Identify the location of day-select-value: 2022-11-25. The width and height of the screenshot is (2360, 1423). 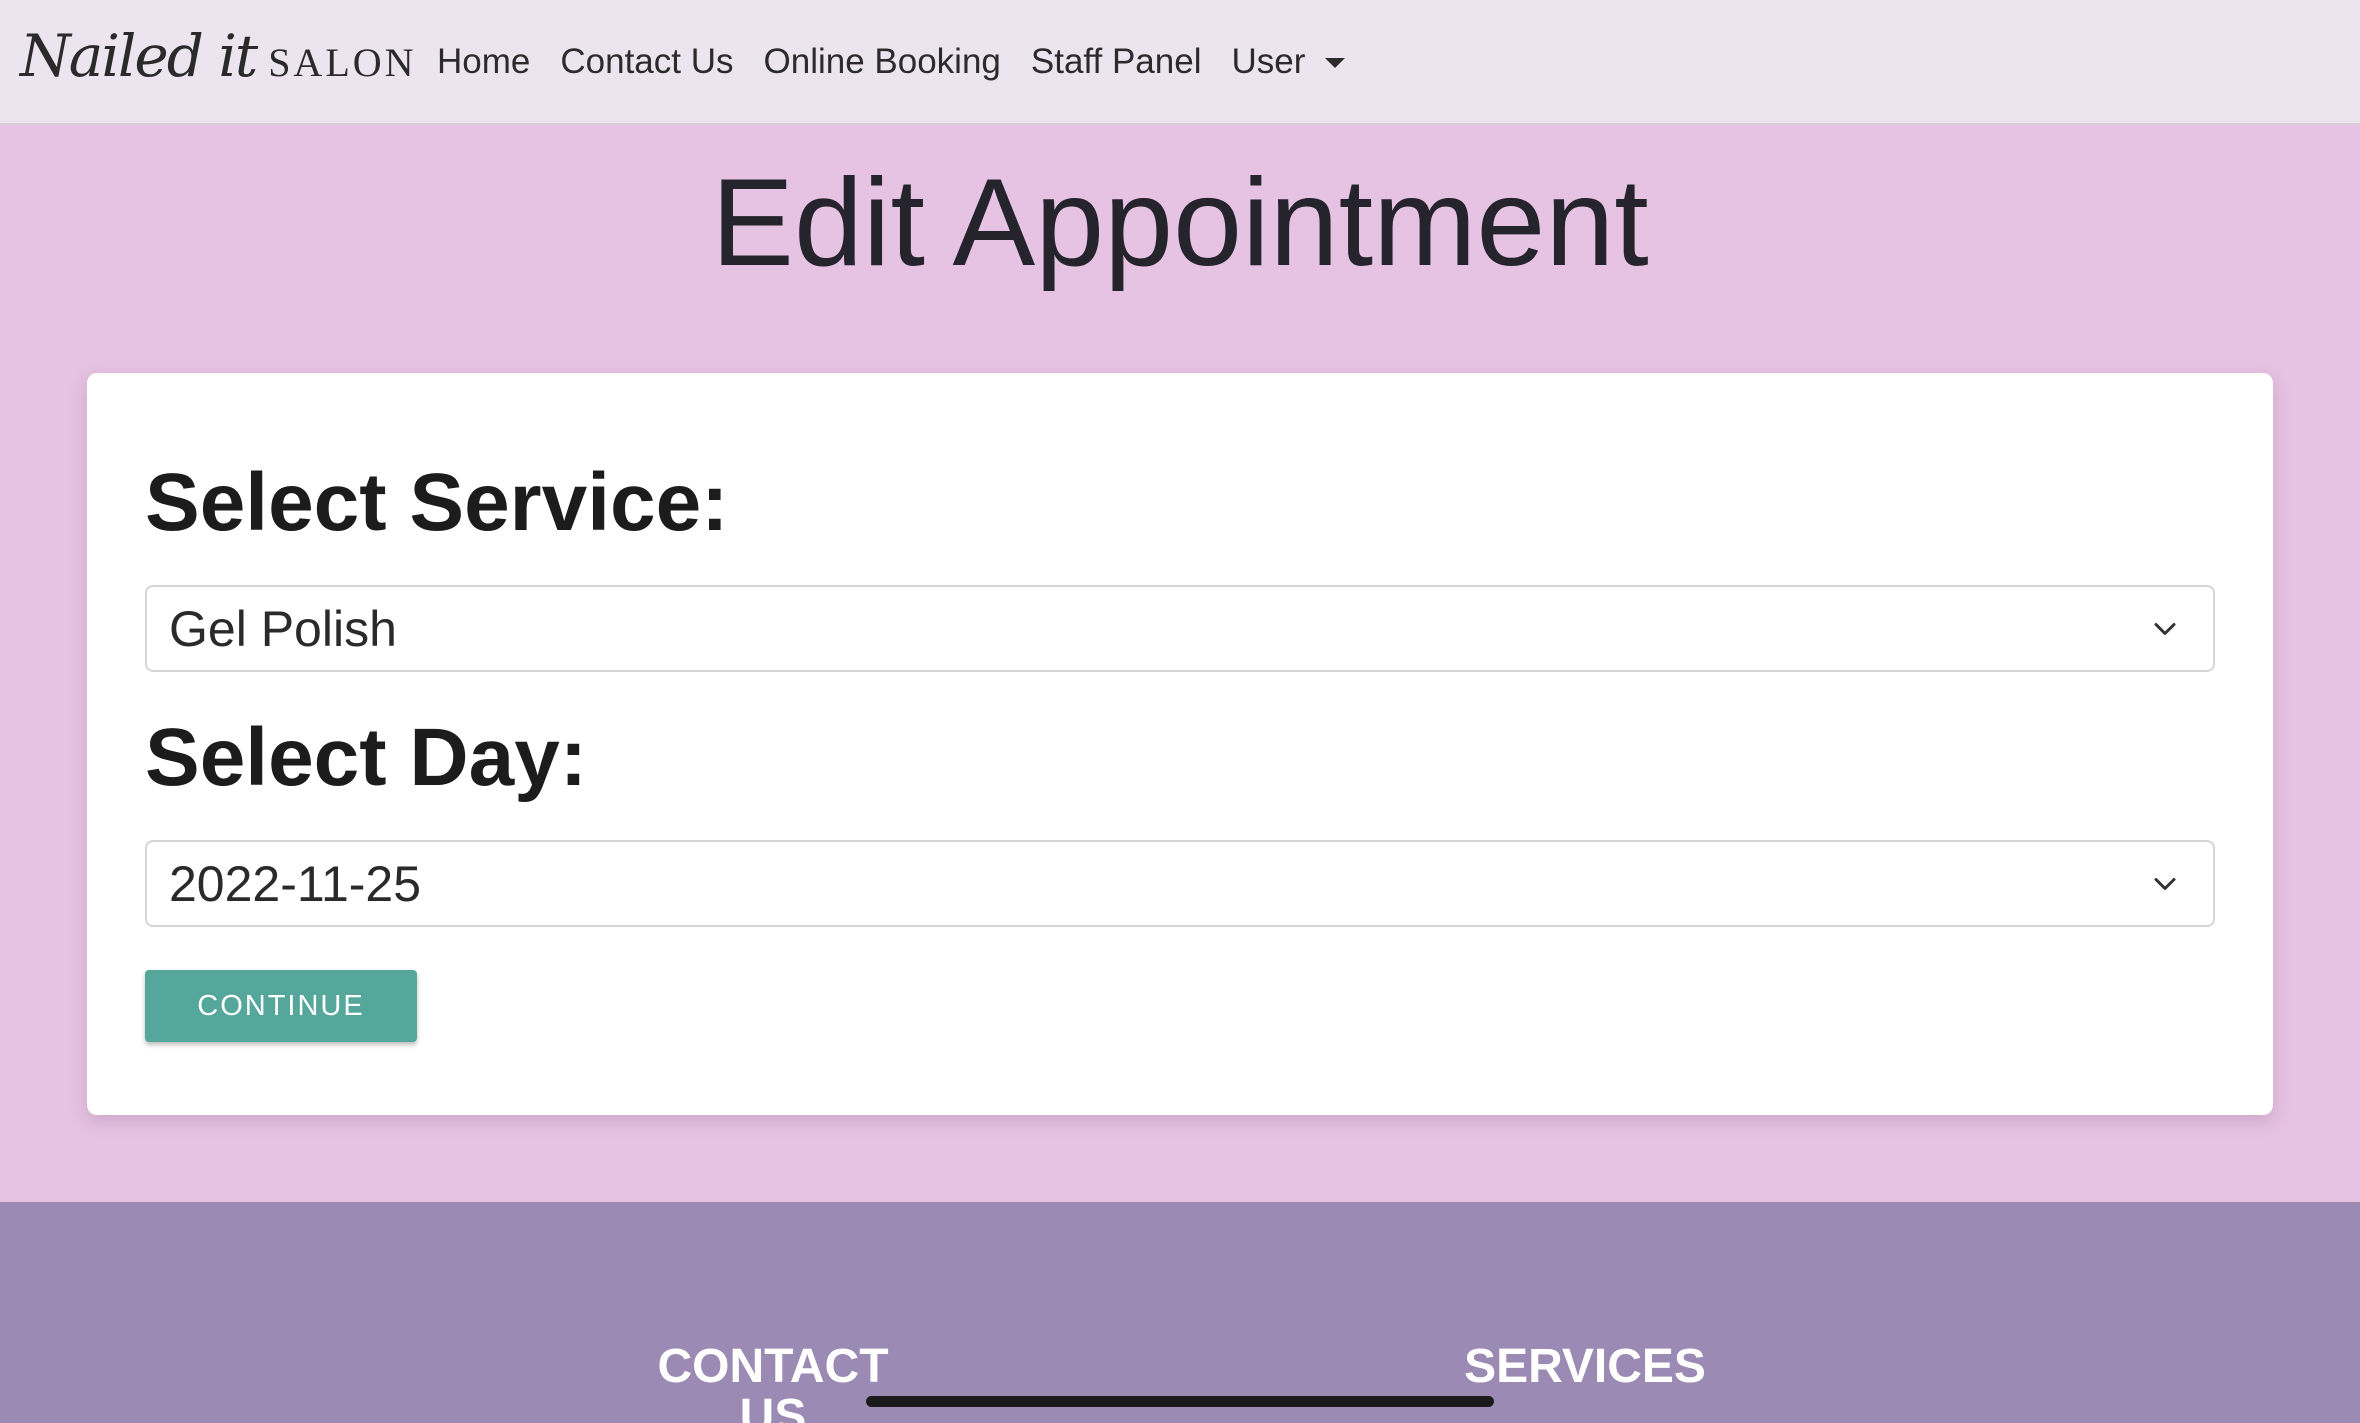
(295, 883).